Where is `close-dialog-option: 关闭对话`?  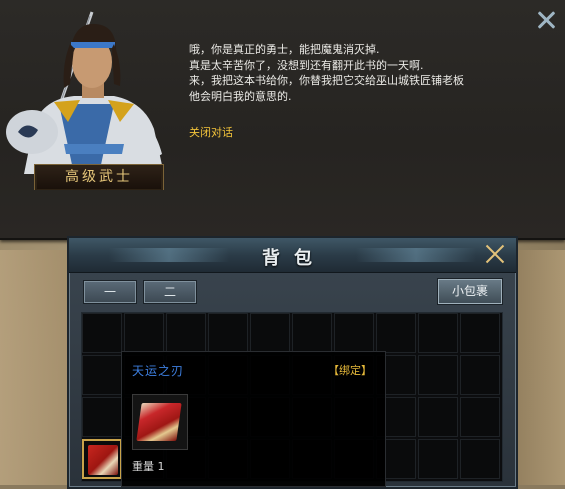 close-dialog-option: 关闭对话 is located at coordinates (211, 132).